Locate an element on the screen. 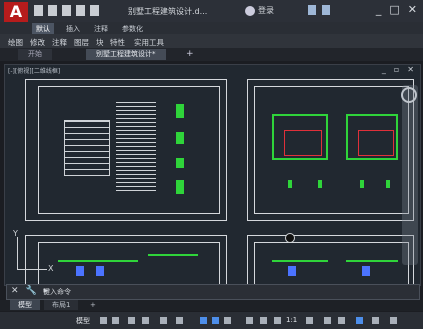  polar-icon is located at coordinates (145, 320).